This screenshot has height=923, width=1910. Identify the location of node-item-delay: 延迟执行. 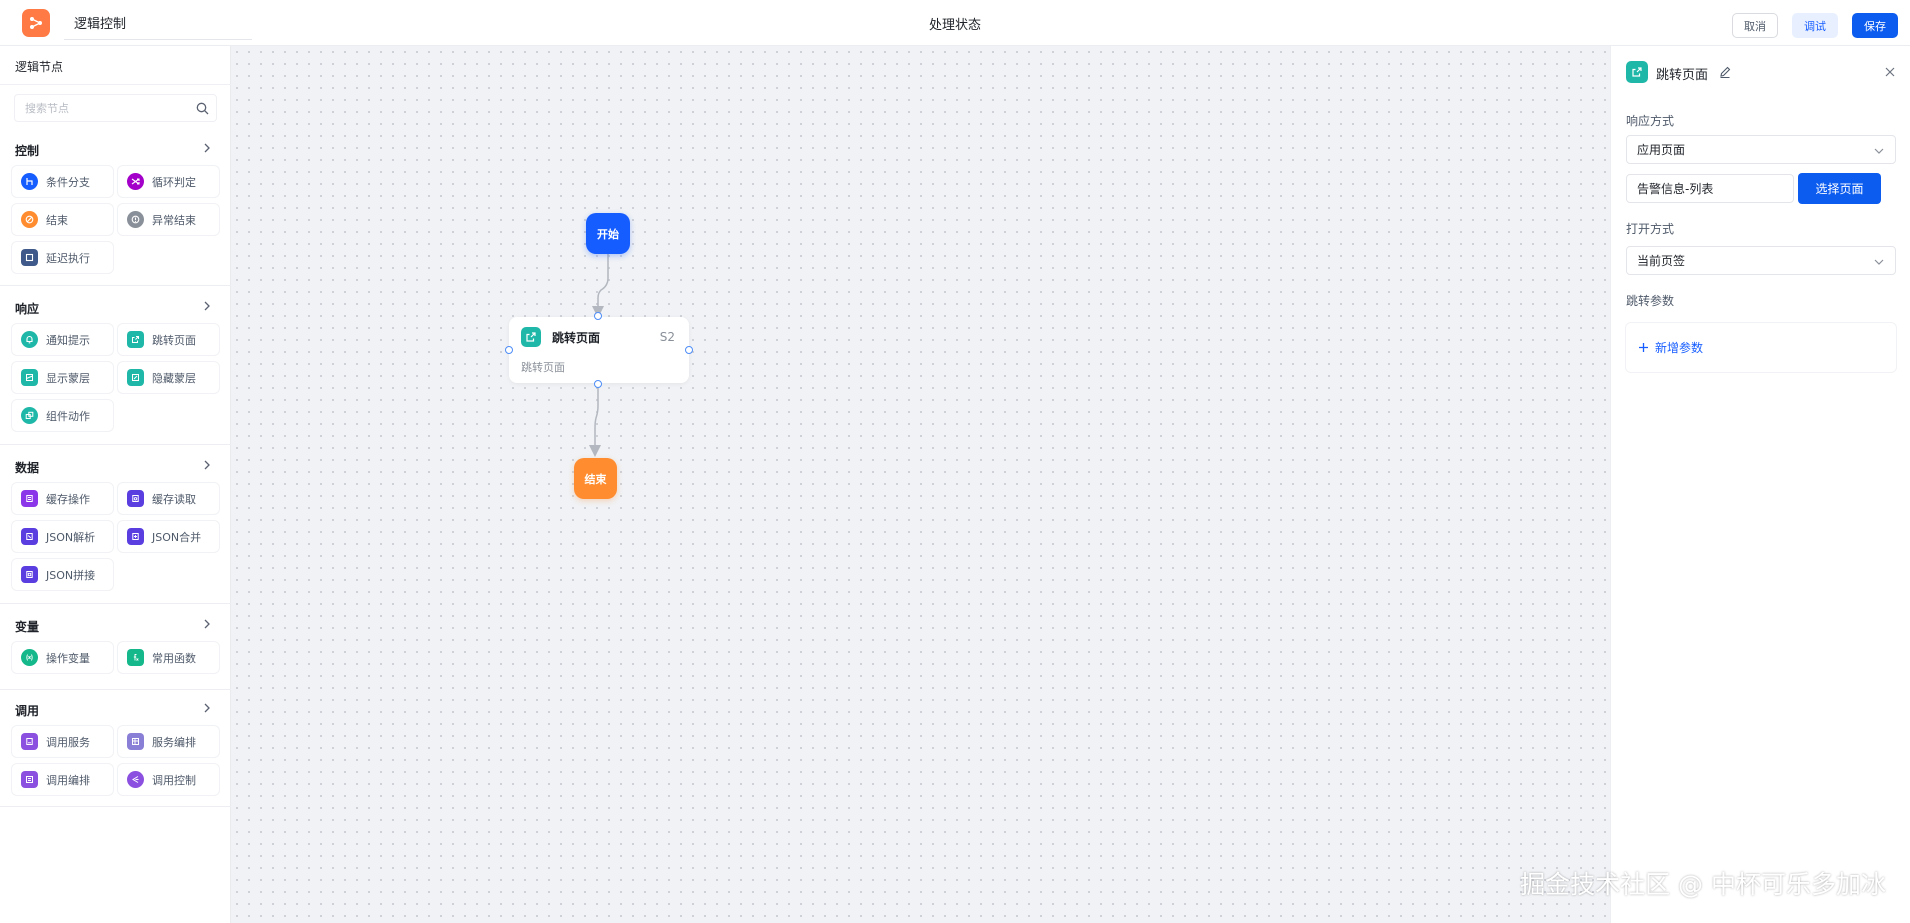
(62, 257).